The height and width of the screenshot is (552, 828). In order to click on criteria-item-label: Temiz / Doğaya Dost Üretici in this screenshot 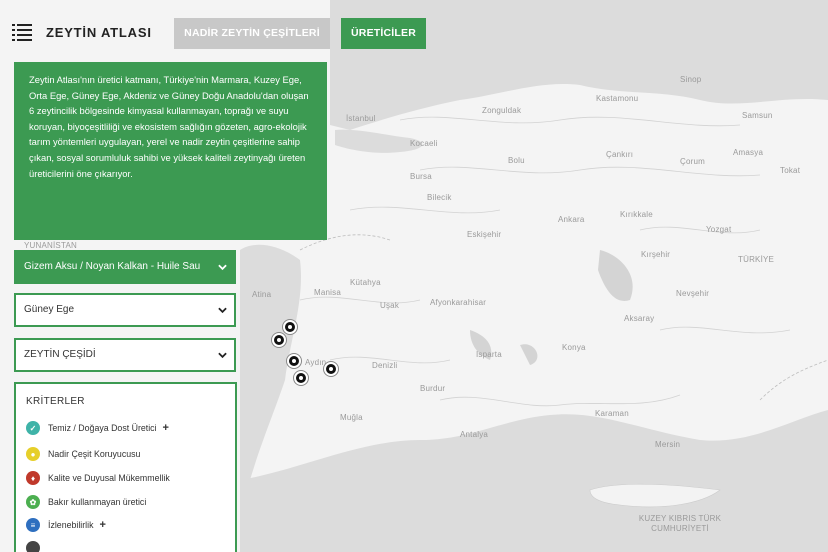, I will do `click(102, 428)`.